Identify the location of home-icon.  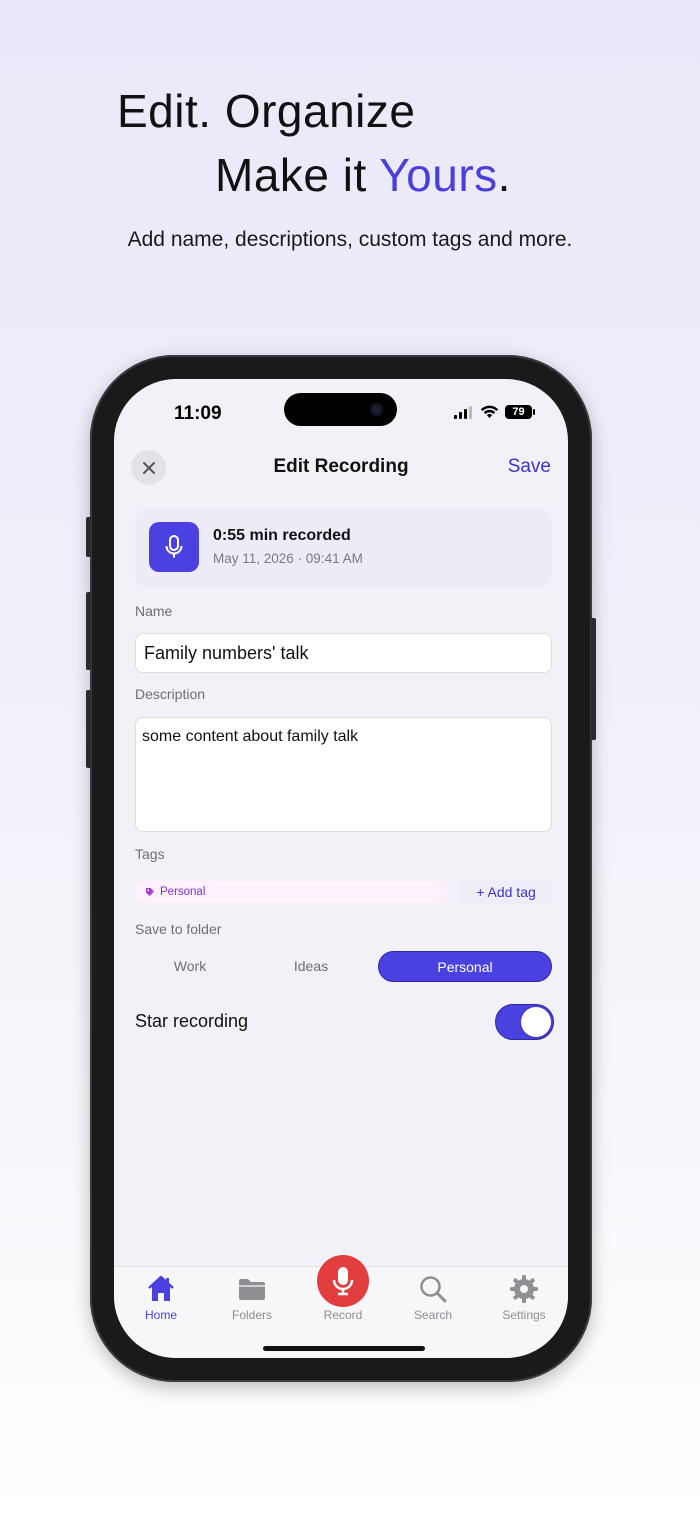
(161, 1288).